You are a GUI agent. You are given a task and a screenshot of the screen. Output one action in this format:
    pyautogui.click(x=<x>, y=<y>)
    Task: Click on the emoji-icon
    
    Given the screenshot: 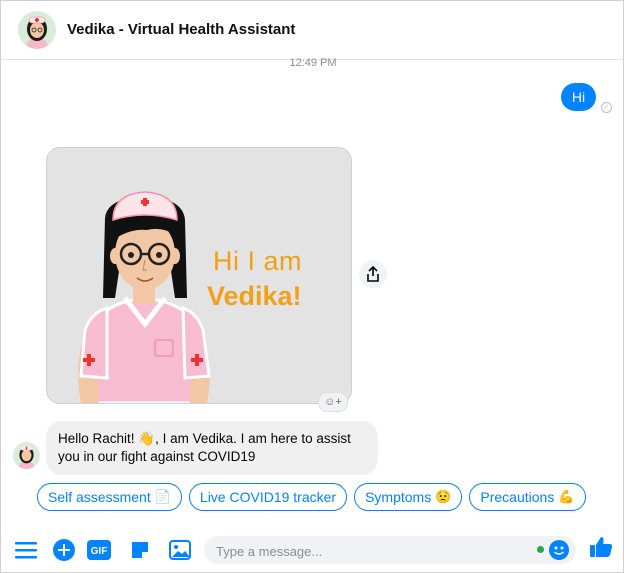 What is the action you would take?
    pyautogui.click(x=559, y=550)
    